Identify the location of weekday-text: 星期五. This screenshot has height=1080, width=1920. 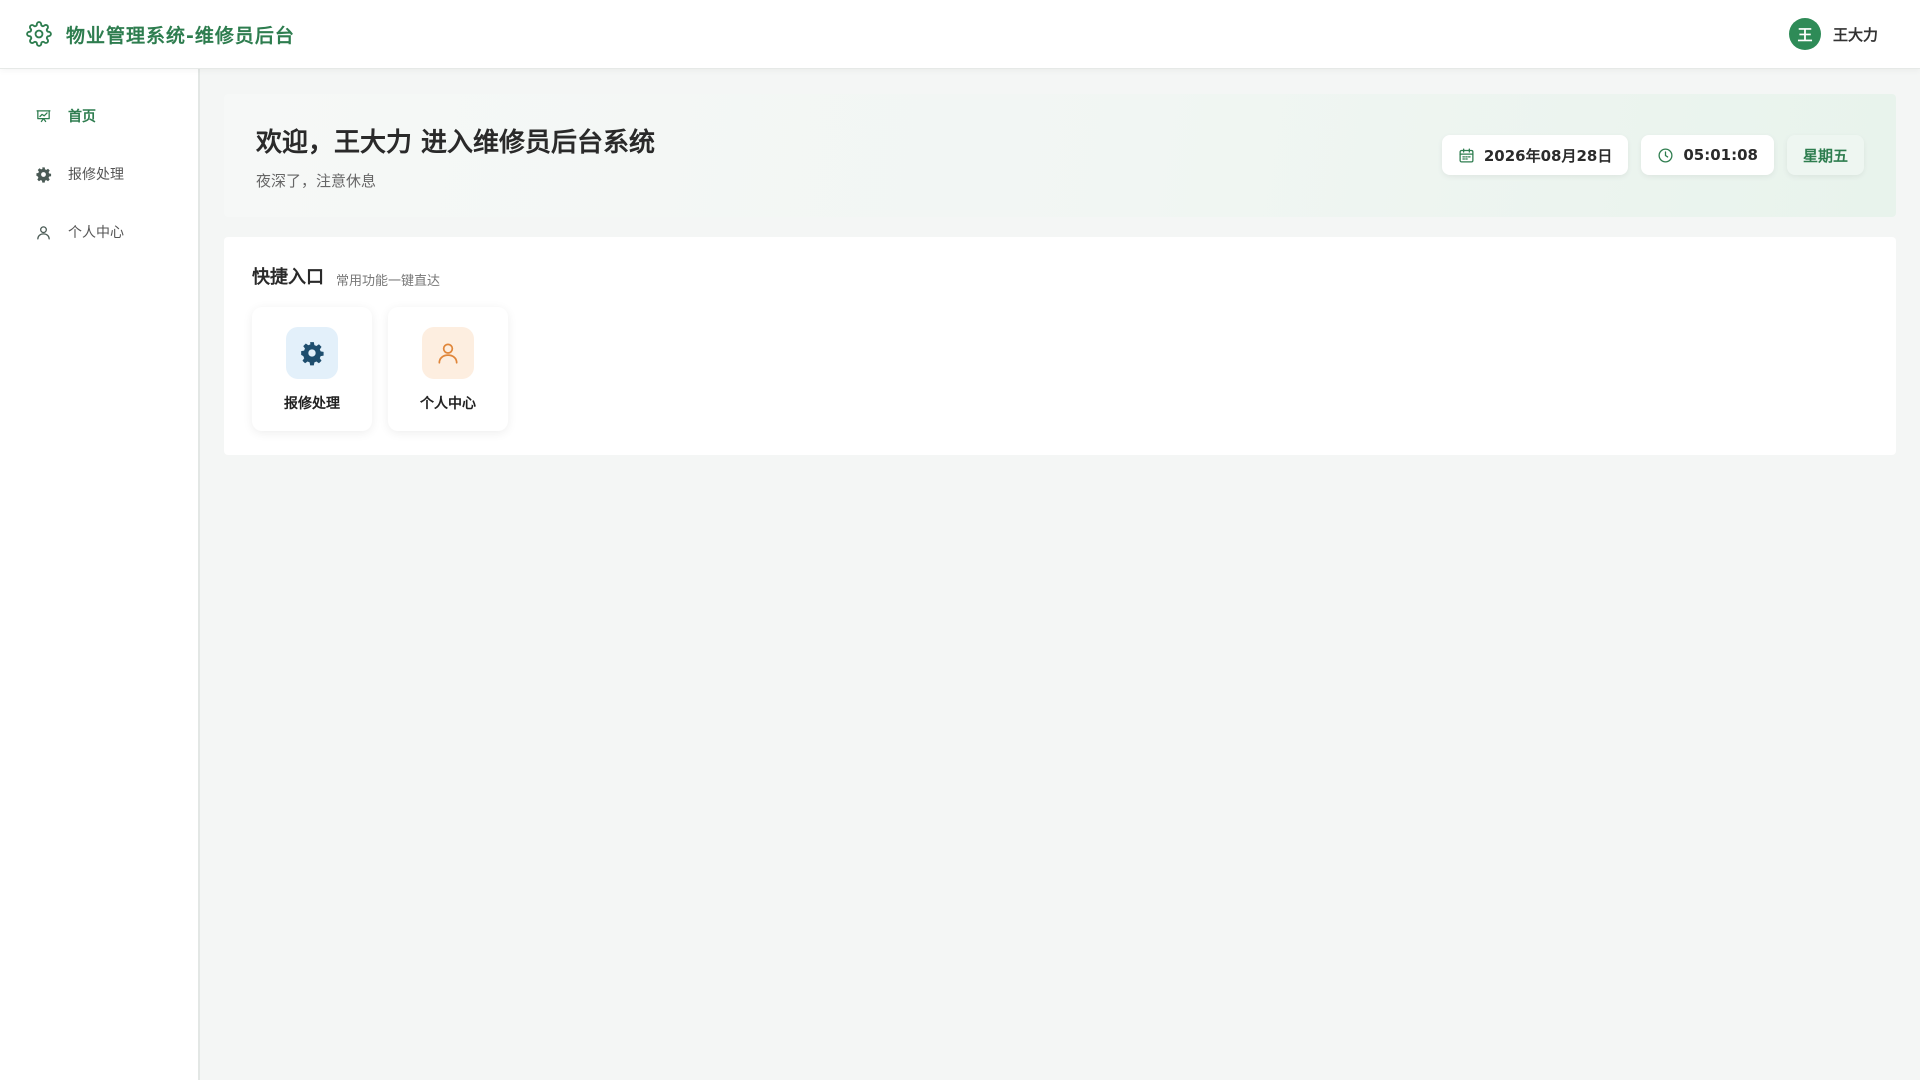
(1825, 155).